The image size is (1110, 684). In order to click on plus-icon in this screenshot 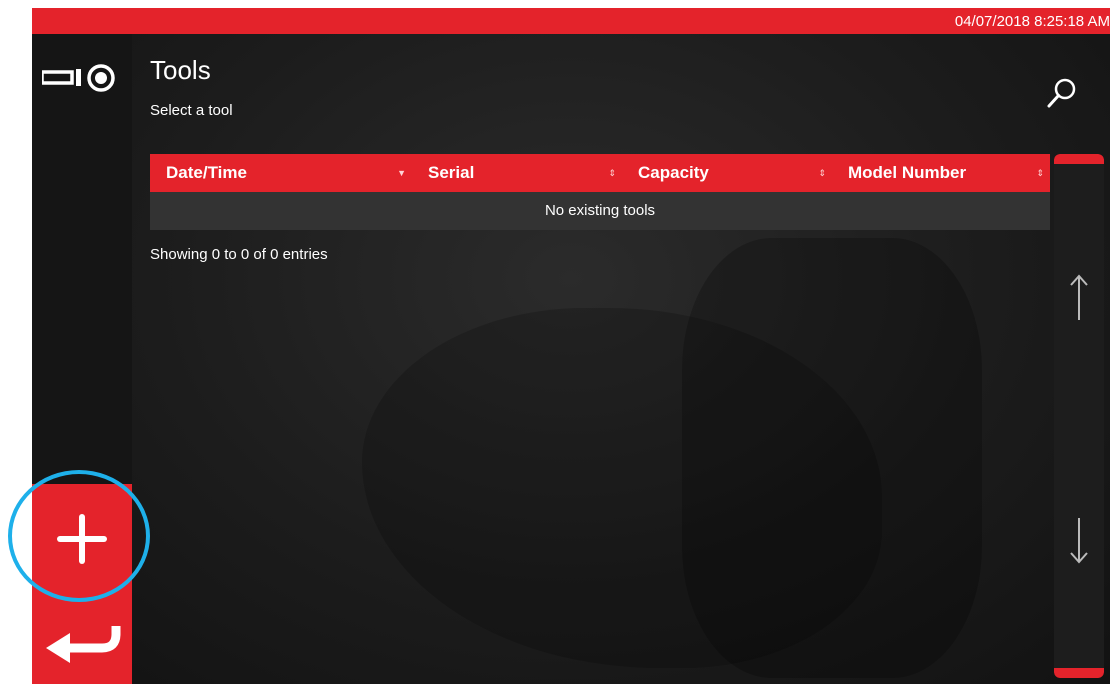, I will do `click(82, 539)`.